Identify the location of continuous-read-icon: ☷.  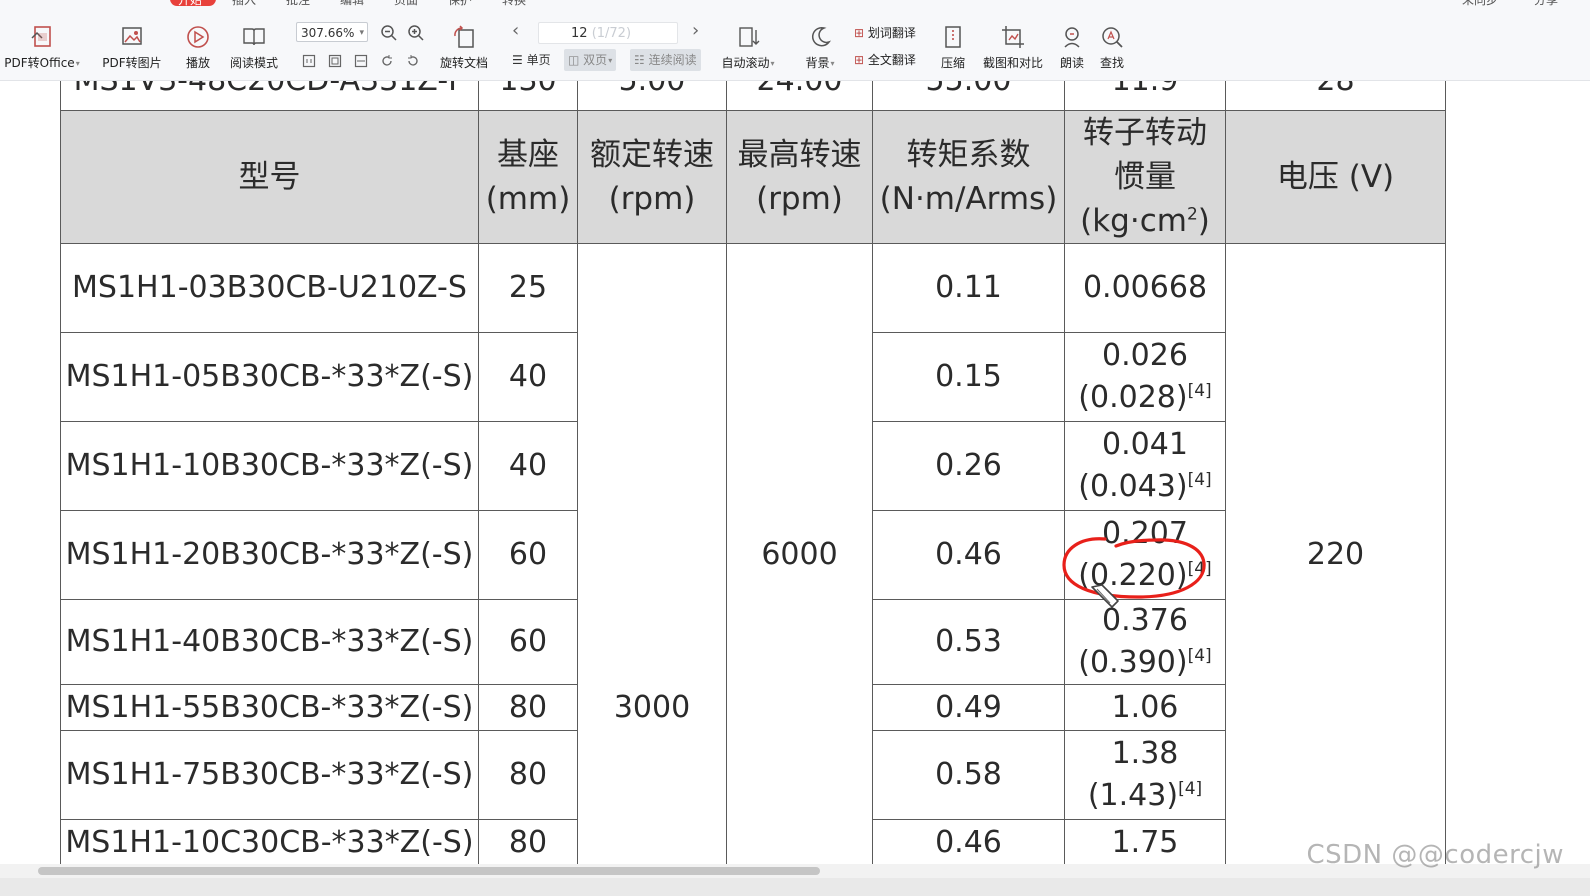
(639, 60).